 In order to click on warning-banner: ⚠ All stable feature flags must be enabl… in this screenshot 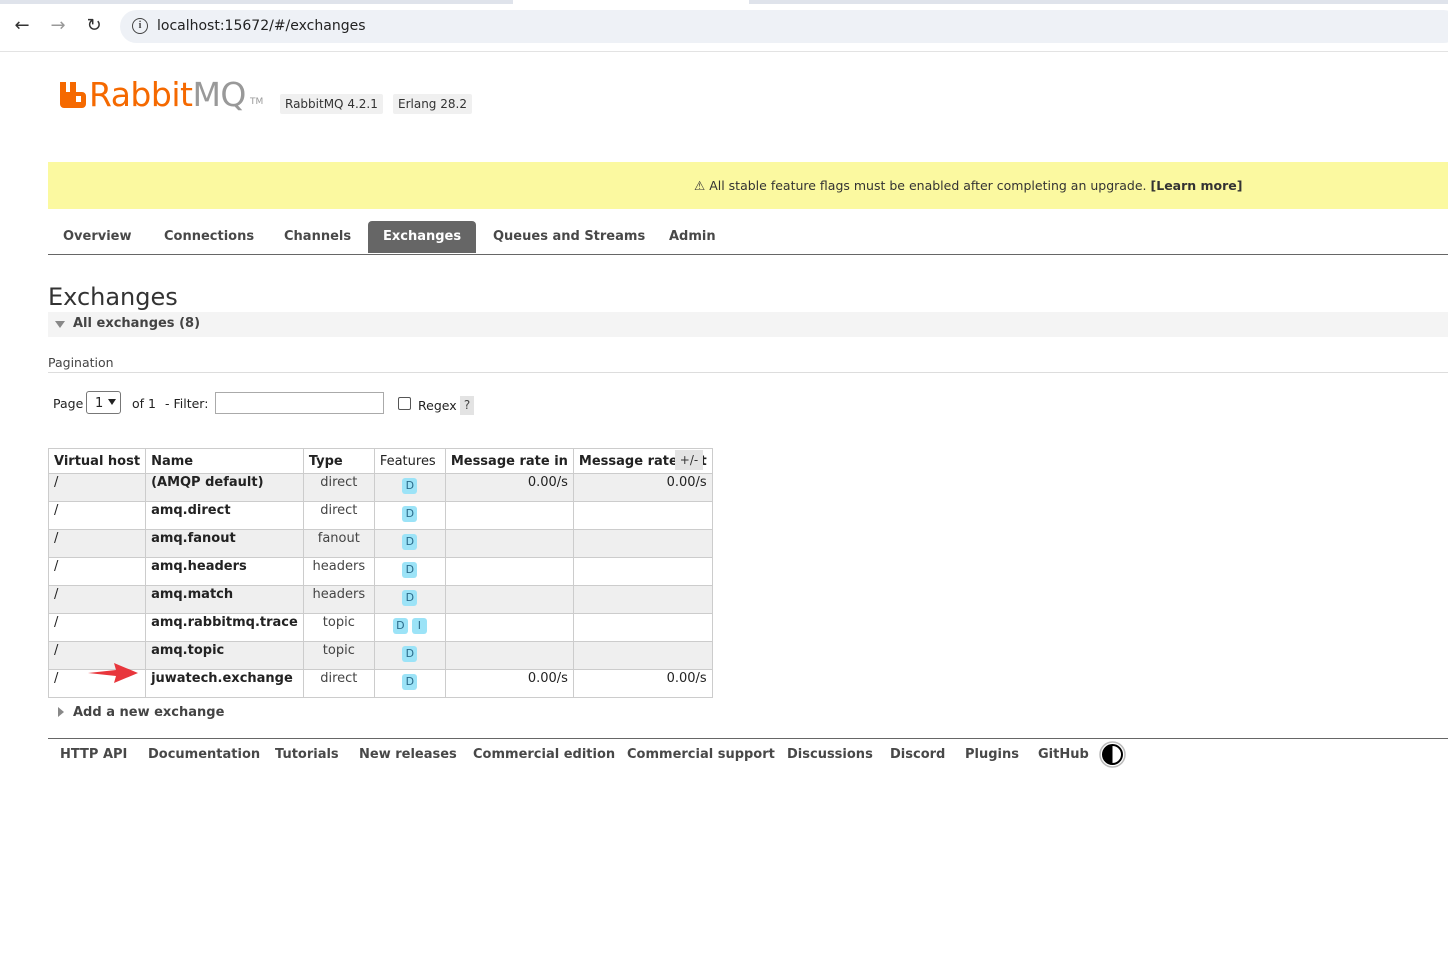, I will do `click(748, 185)`.